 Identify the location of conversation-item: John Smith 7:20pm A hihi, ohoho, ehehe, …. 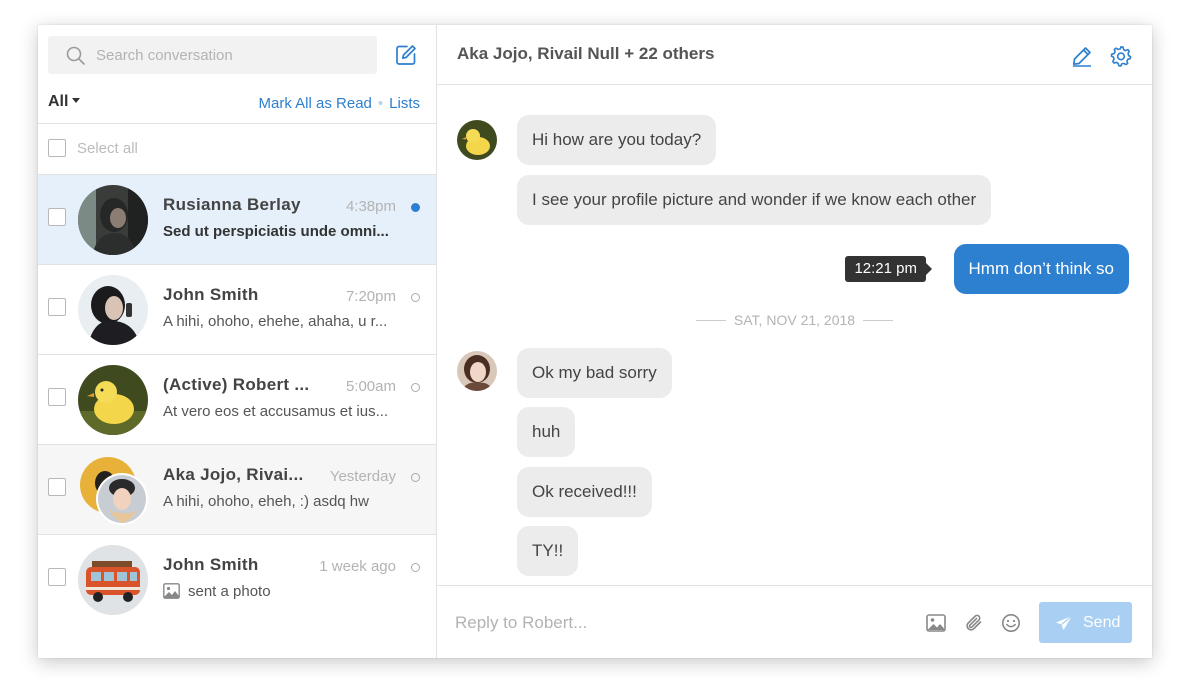
(237, 310).